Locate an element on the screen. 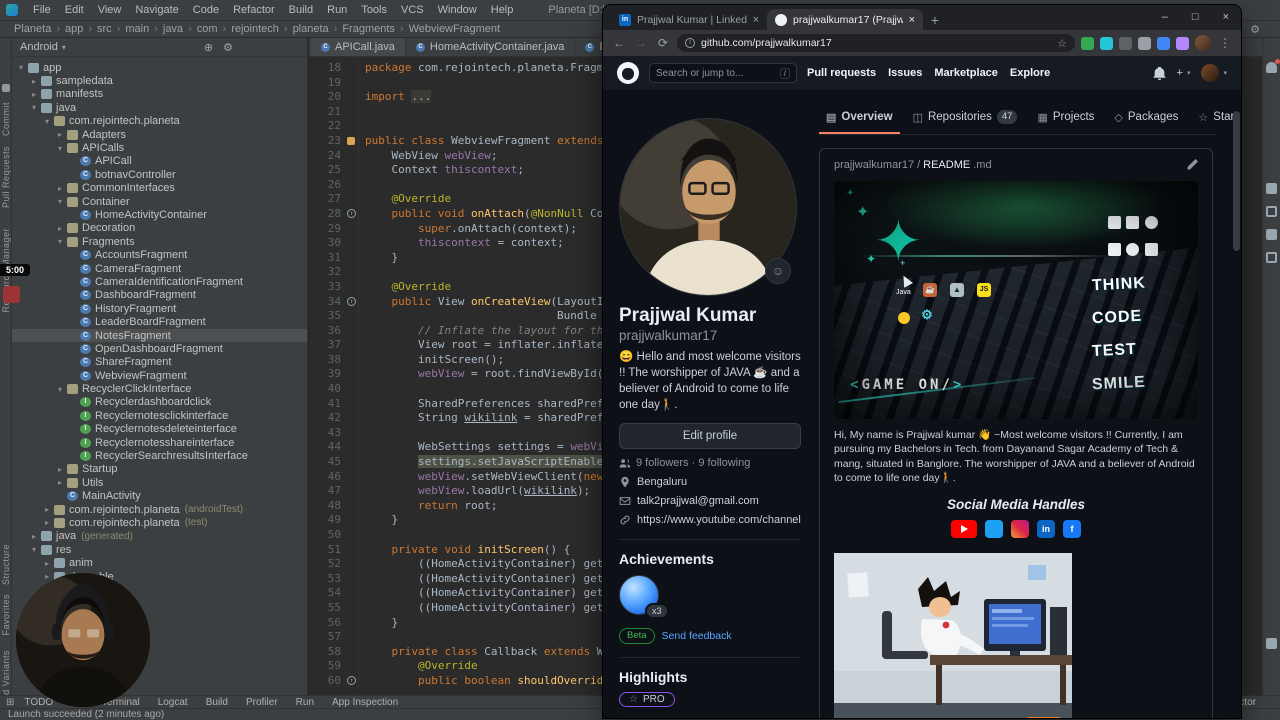 Image resolution: width=1280 pixels, height=720 pixels. reload-icon: ⟳ is located at coordinates (663, 43).